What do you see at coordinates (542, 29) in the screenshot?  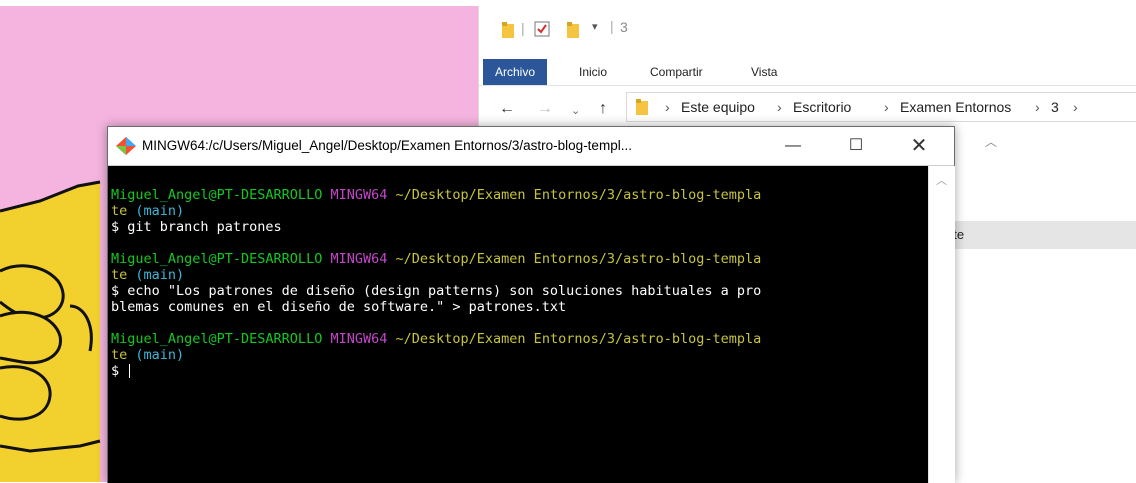 I see `properties-check-icon` at bounding box center [542, 29].